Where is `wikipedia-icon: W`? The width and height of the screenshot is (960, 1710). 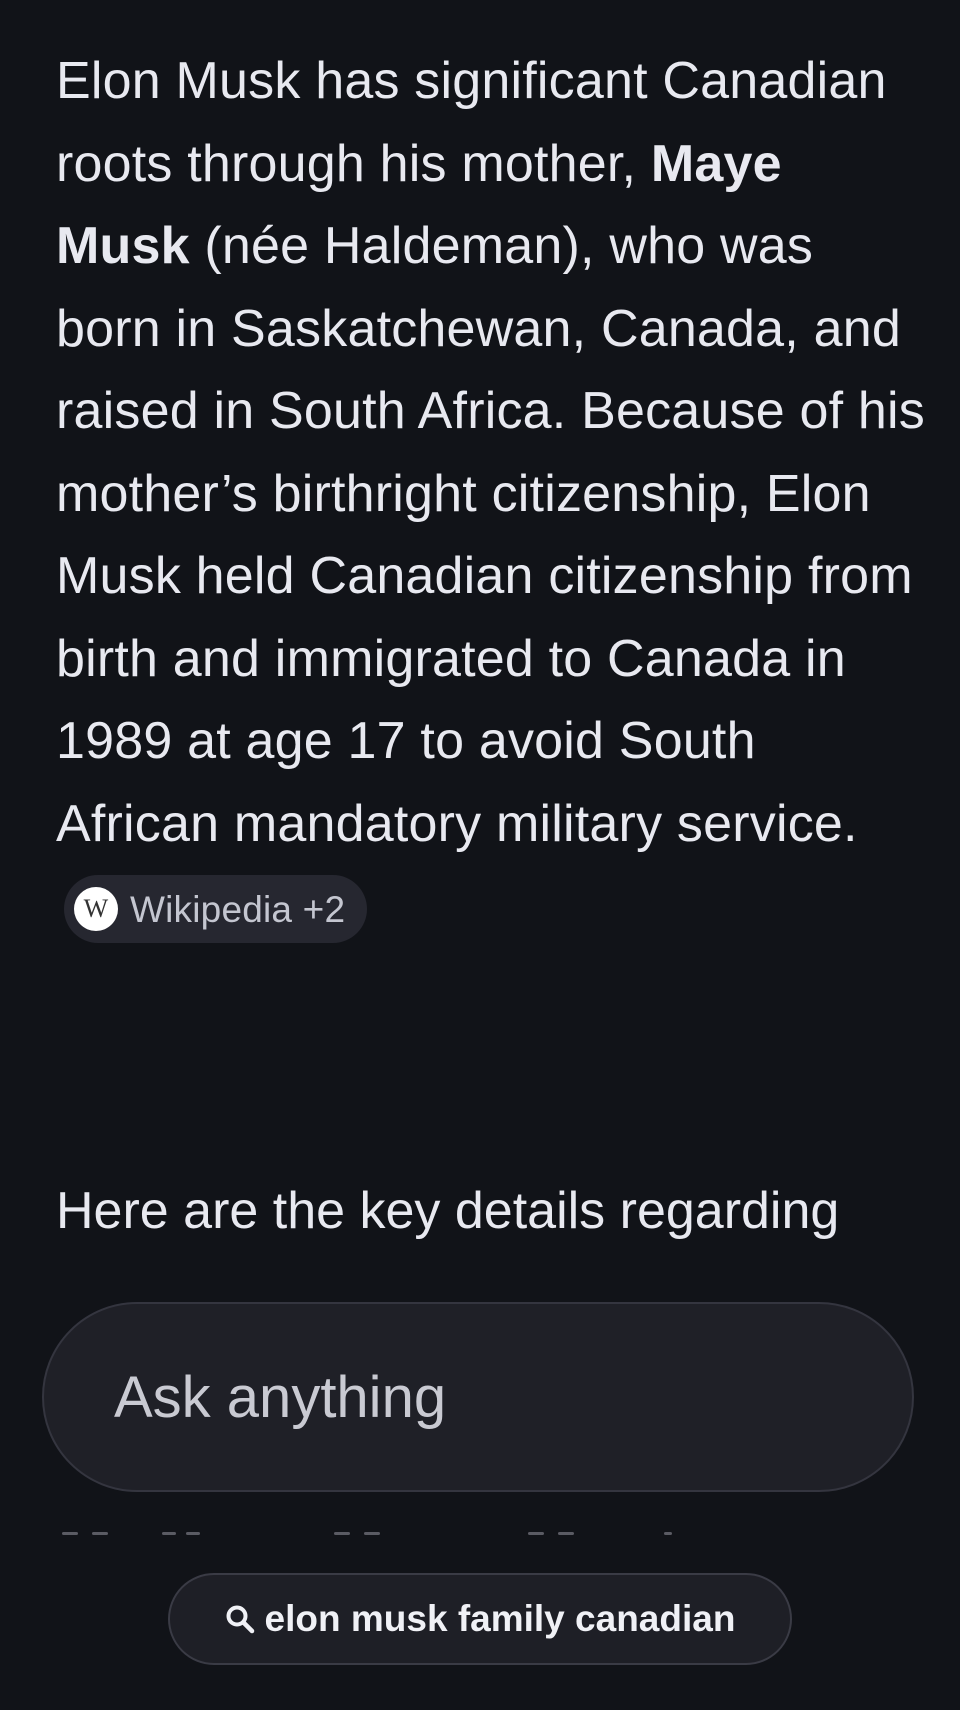 wikipedia-icon: W is located at coordinates (96, 909).